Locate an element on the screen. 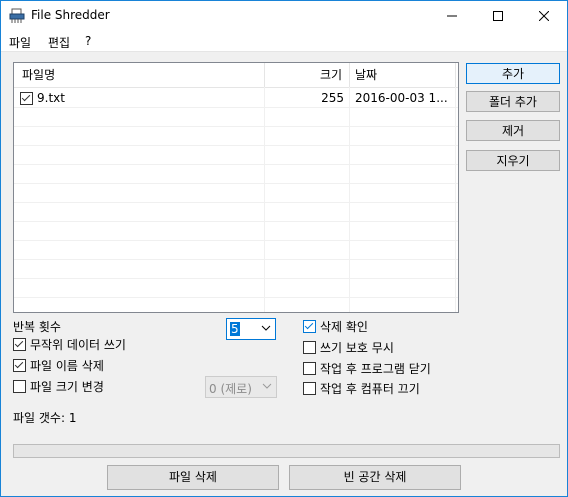  file-checkbox is located at coordinates (26, 98).